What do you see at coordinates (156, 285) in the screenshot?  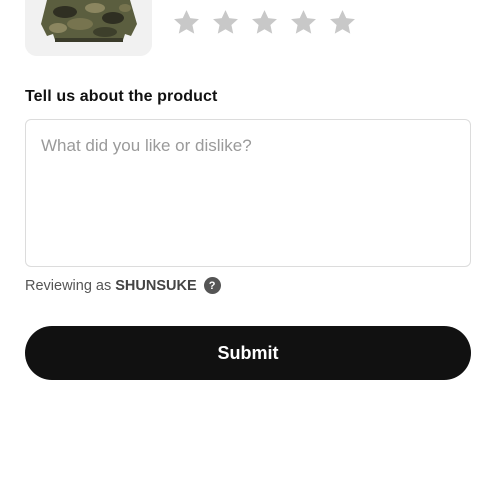 I see `reviewer-name: SHUNSUKE` at bounding box center [156, 285].